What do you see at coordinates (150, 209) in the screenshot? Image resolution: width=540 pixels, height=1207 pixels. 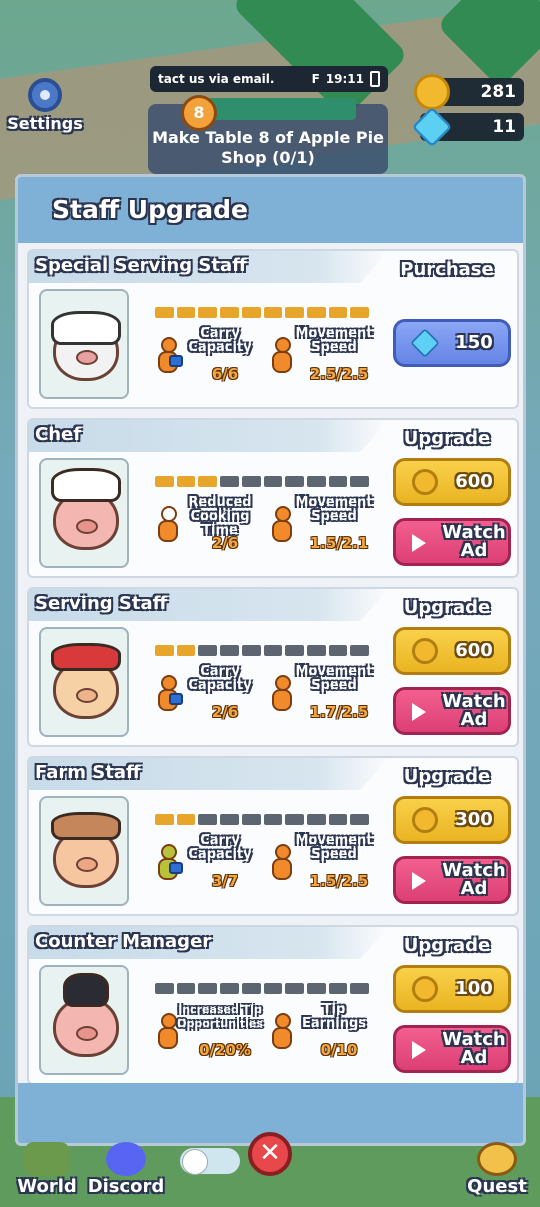 I see `panel-title: Staff Upgrade` at bounding box center [150, 209].